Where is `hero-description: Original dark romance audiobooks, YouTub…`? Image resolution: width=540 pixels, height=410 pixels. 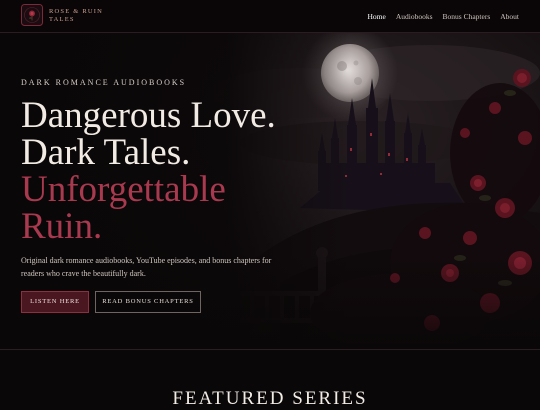
hero-description: Original dark romance audiobooks, YouTub… is located at coordinates (146, 267).